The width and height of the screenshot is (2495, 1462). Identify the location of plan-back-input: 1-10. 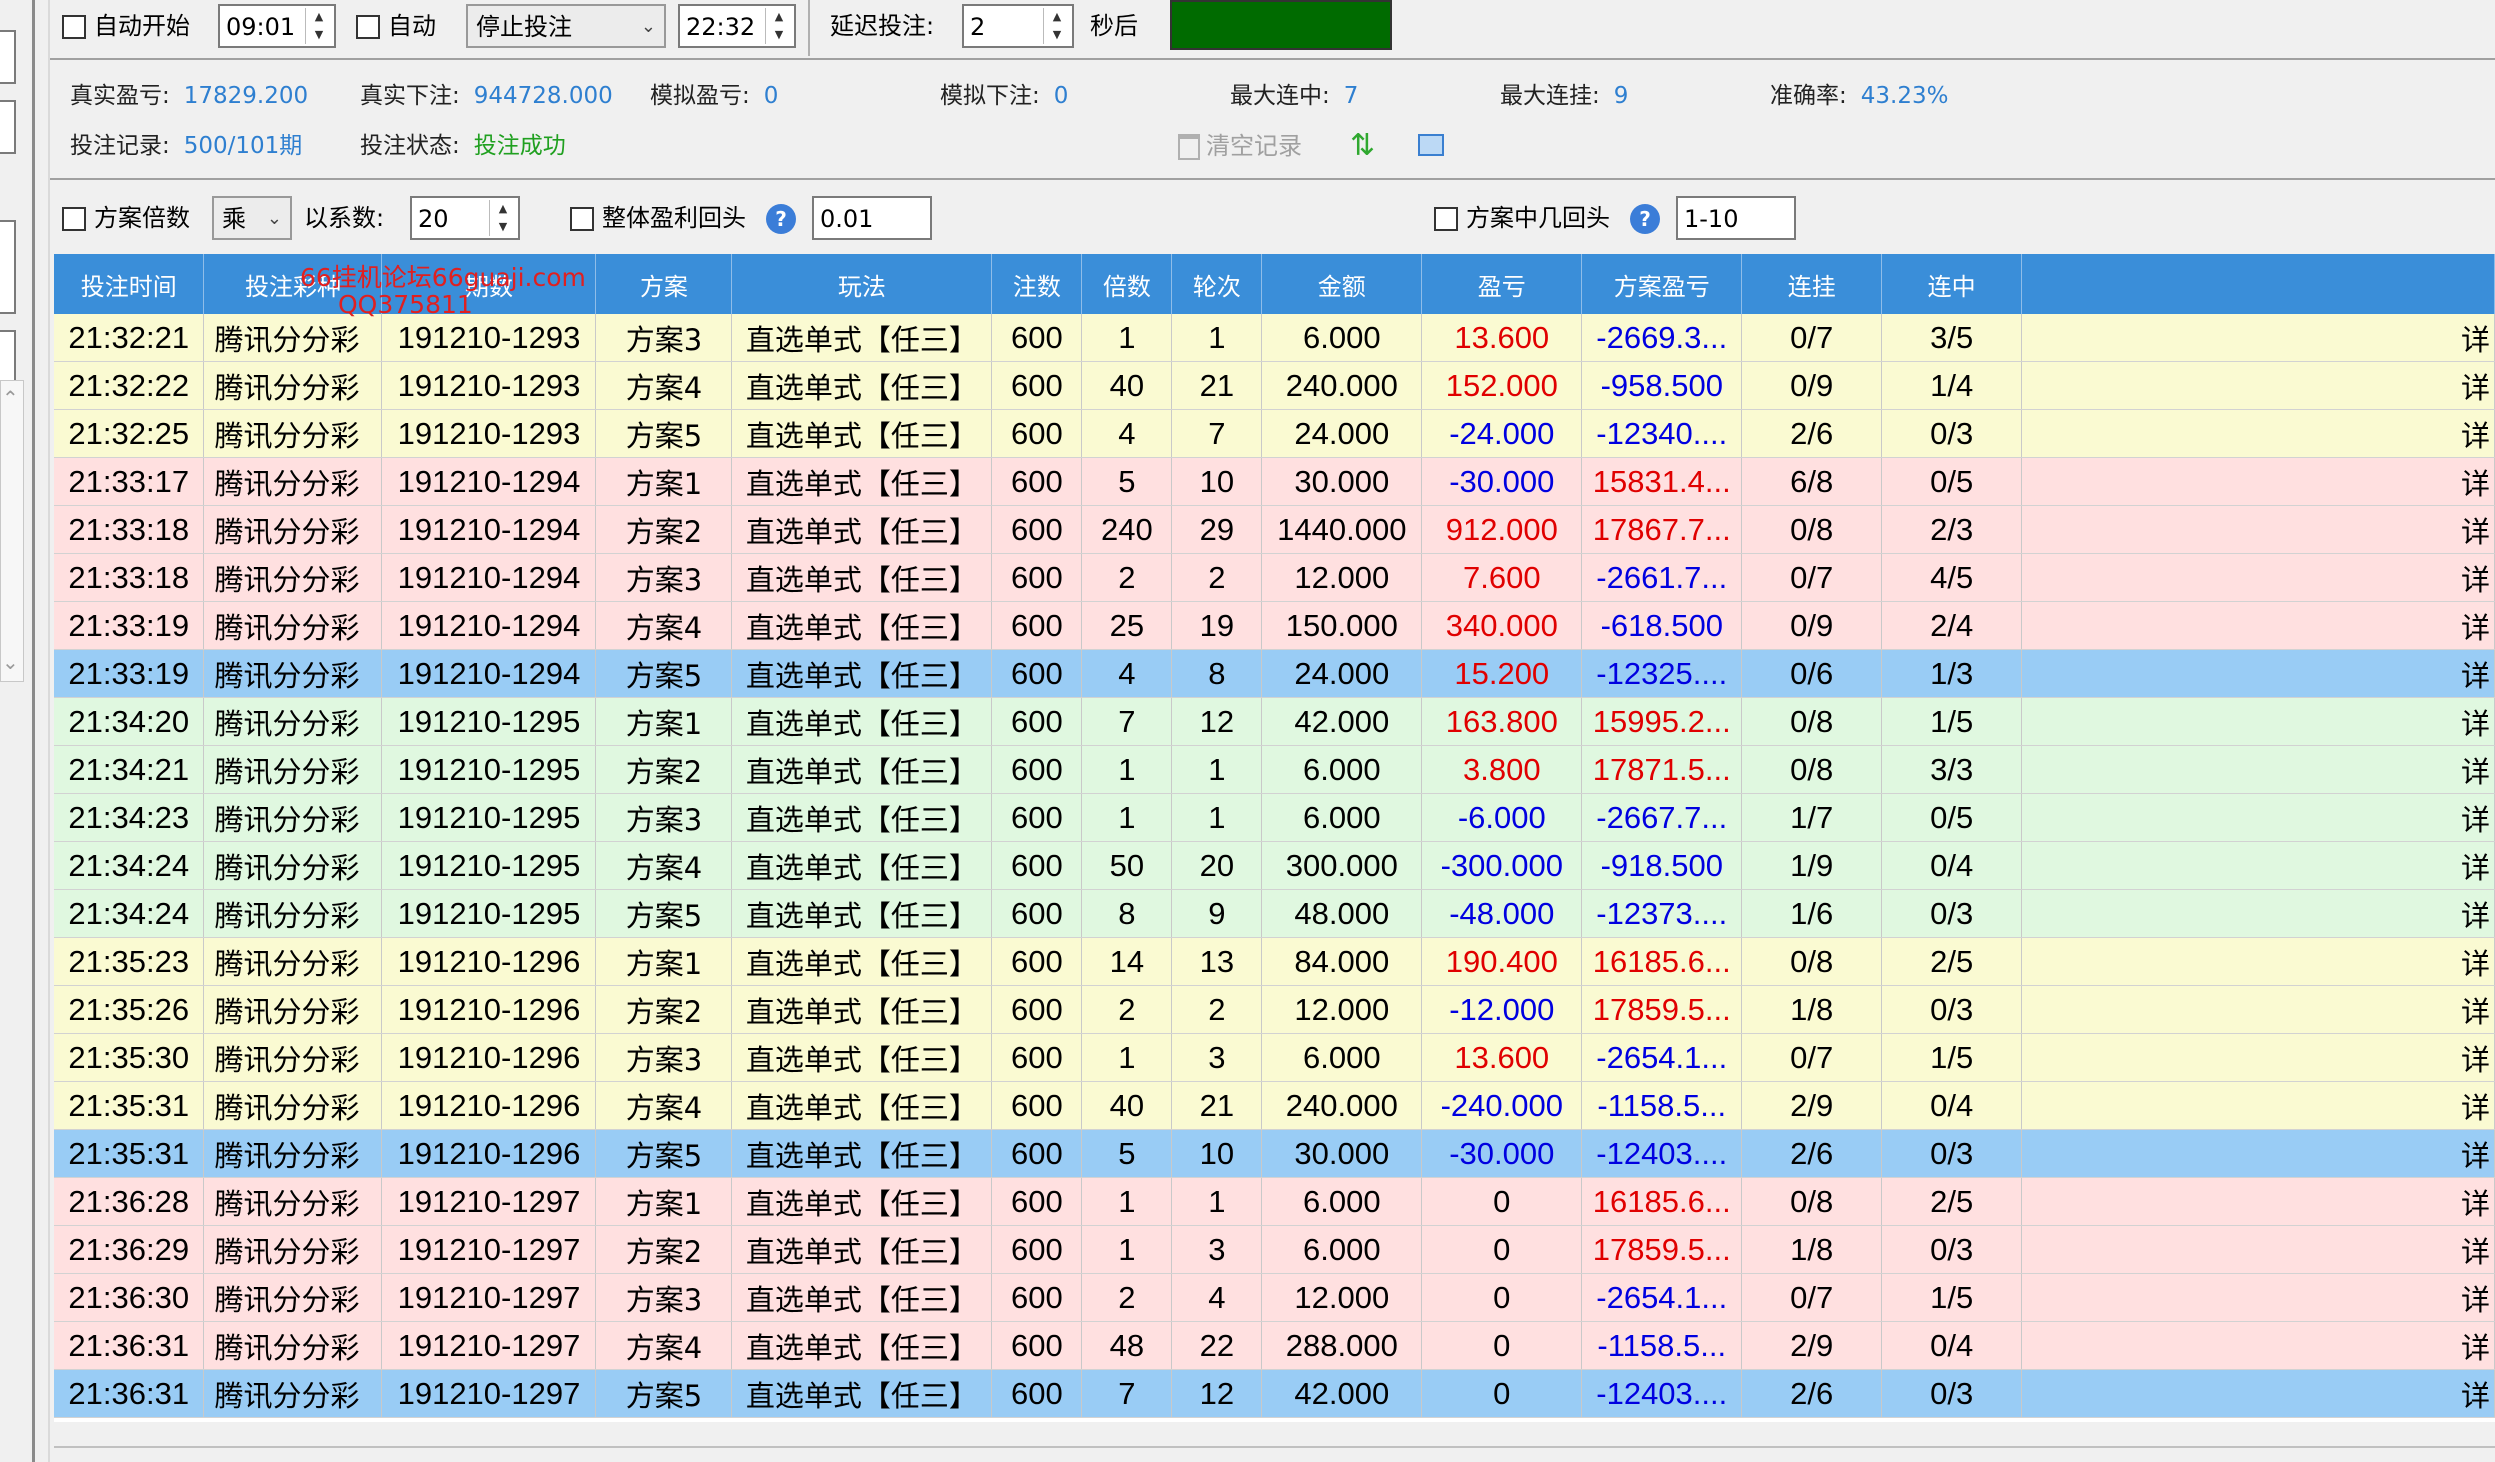
(1736, 218).